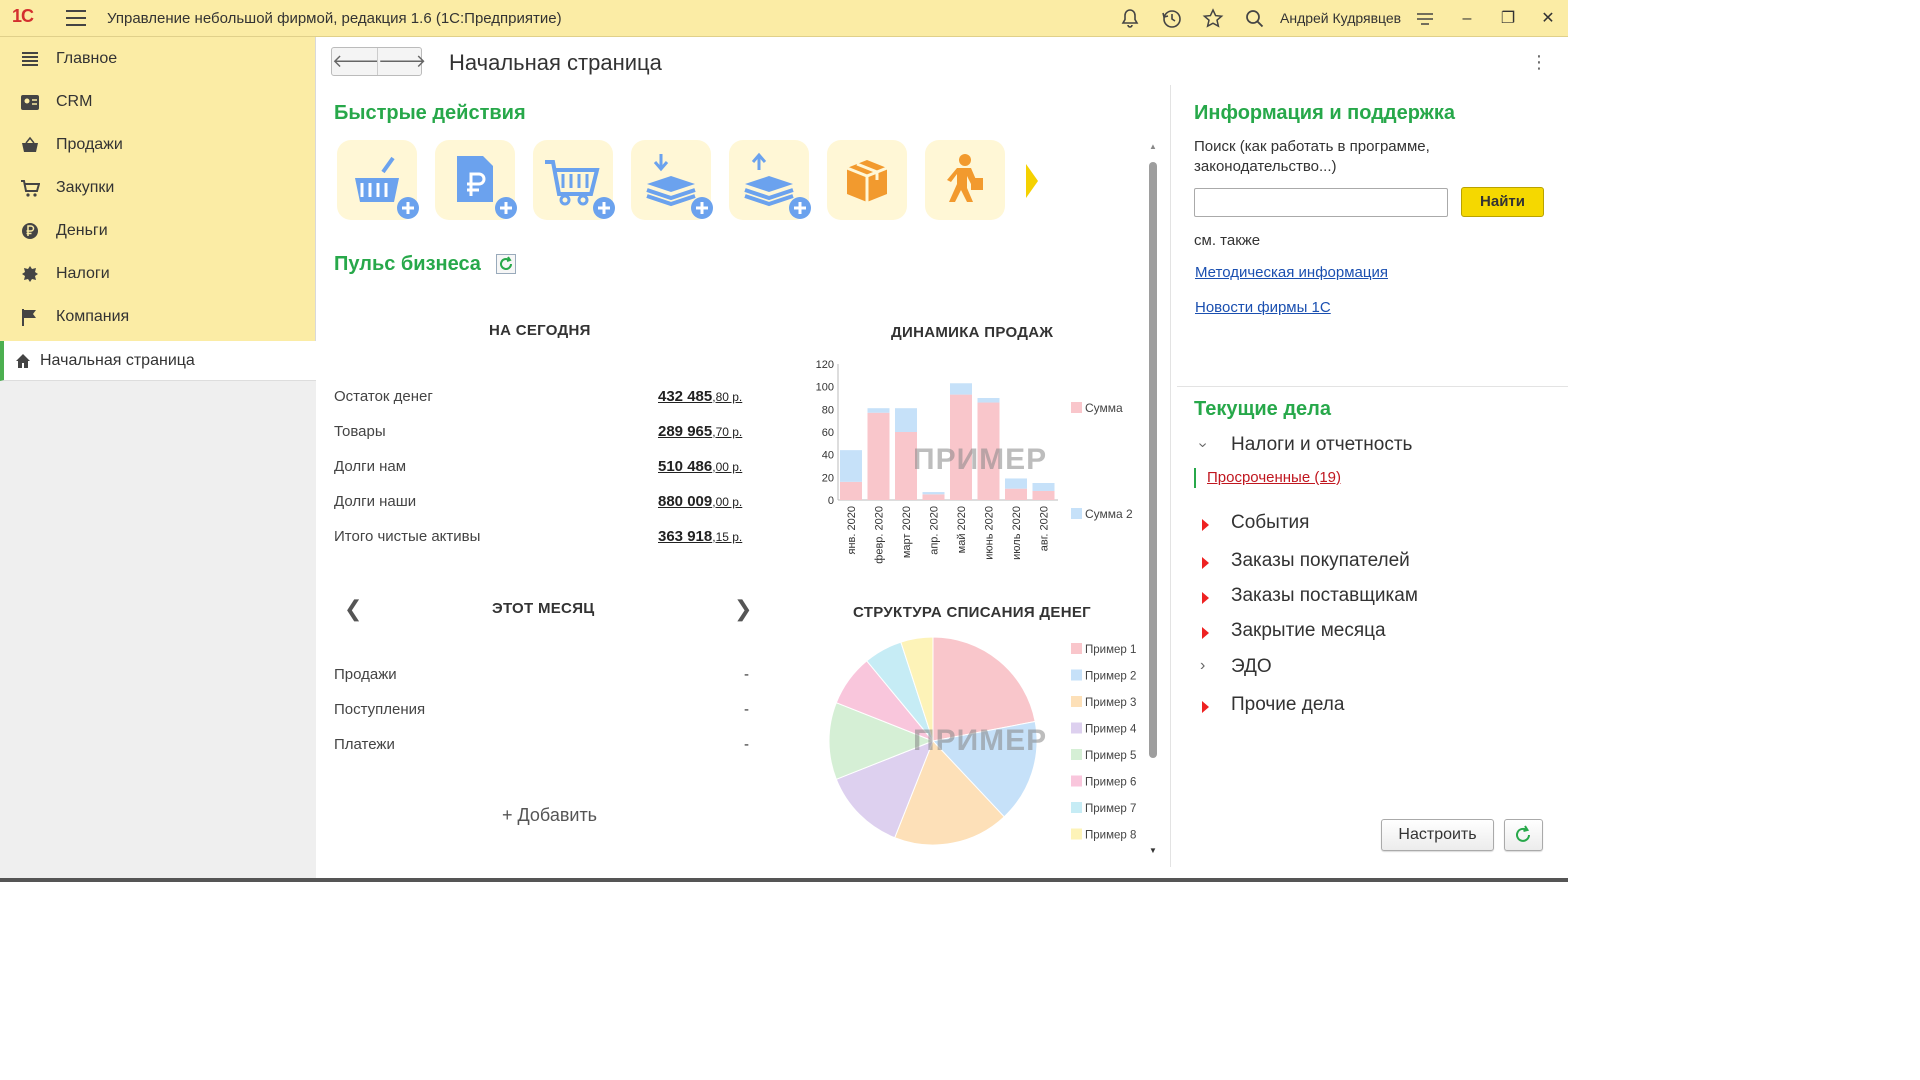 This screenshot has height=1080, width=1920. I want to click on today-row-label: Долги нам, so click(370, 466).